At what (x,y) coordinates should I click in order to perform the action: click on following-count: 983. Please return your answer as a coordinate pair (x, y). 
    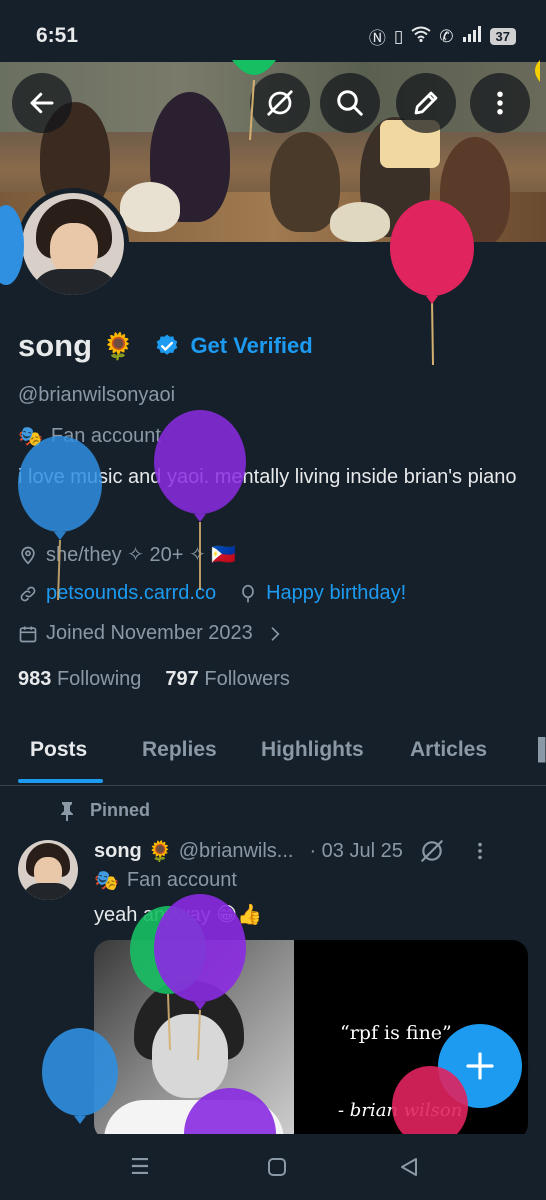
    Looking at the image, I should click on (35, 679).